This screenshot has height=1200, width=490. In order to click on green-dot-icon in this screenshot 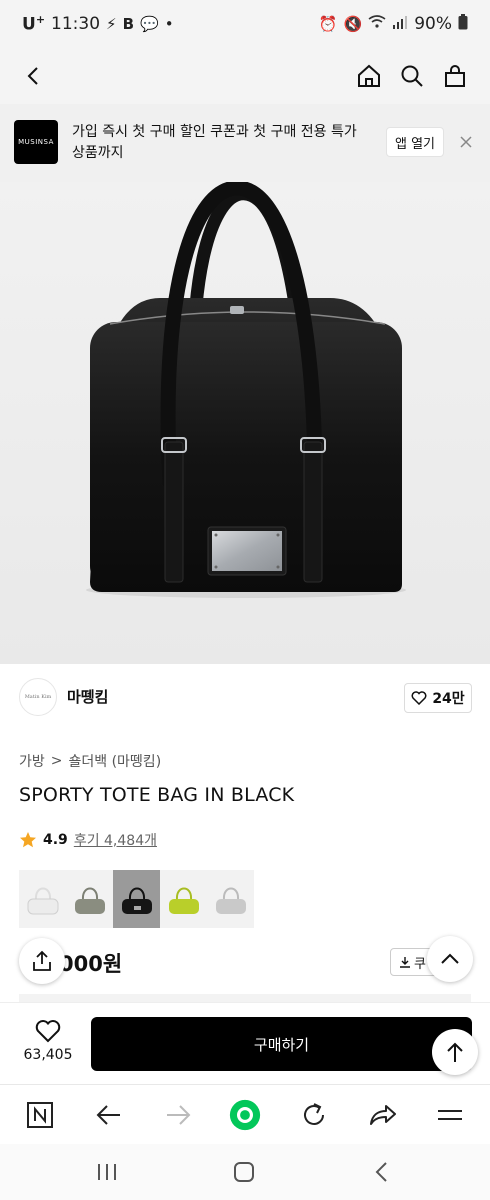, I will do `click(245, 1115)`.